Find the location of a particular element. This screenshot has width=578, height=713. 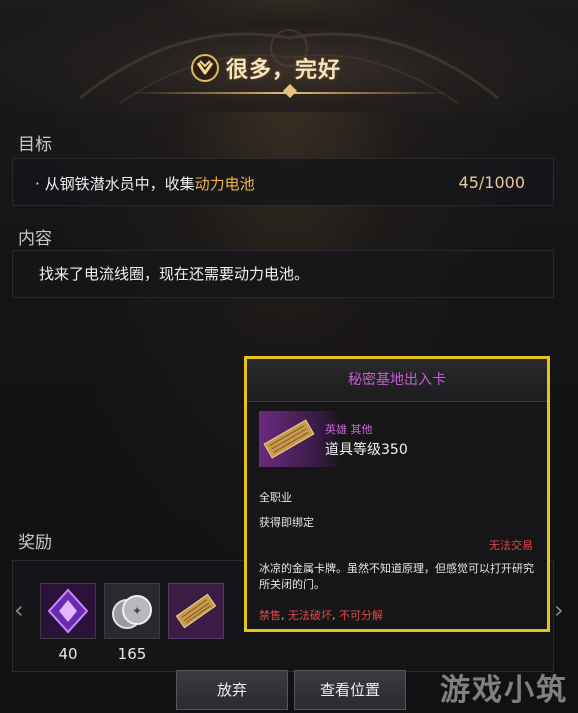

rewards-label: 奖励 is located at coordinates (35, 543).